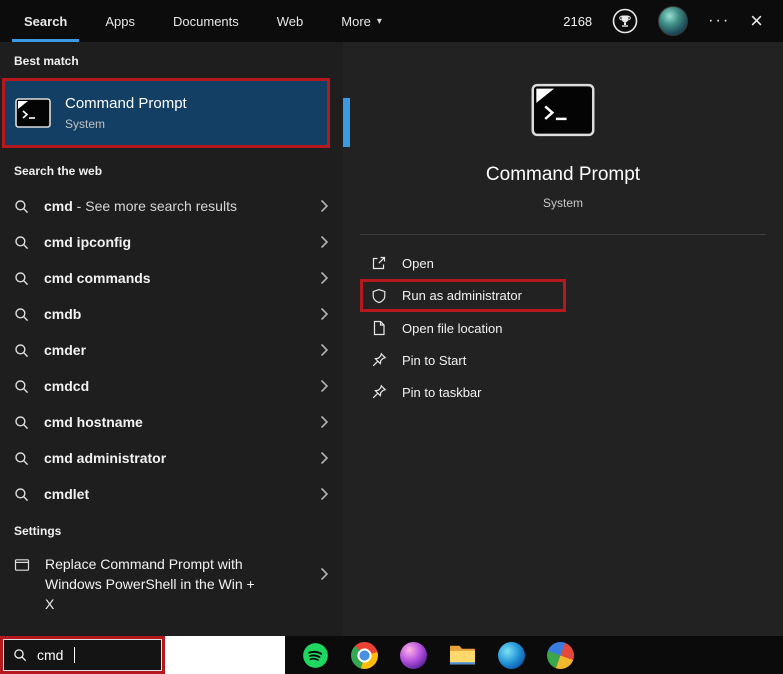  I want to click on suggestion-label: cmd commands, so click(97, 278).